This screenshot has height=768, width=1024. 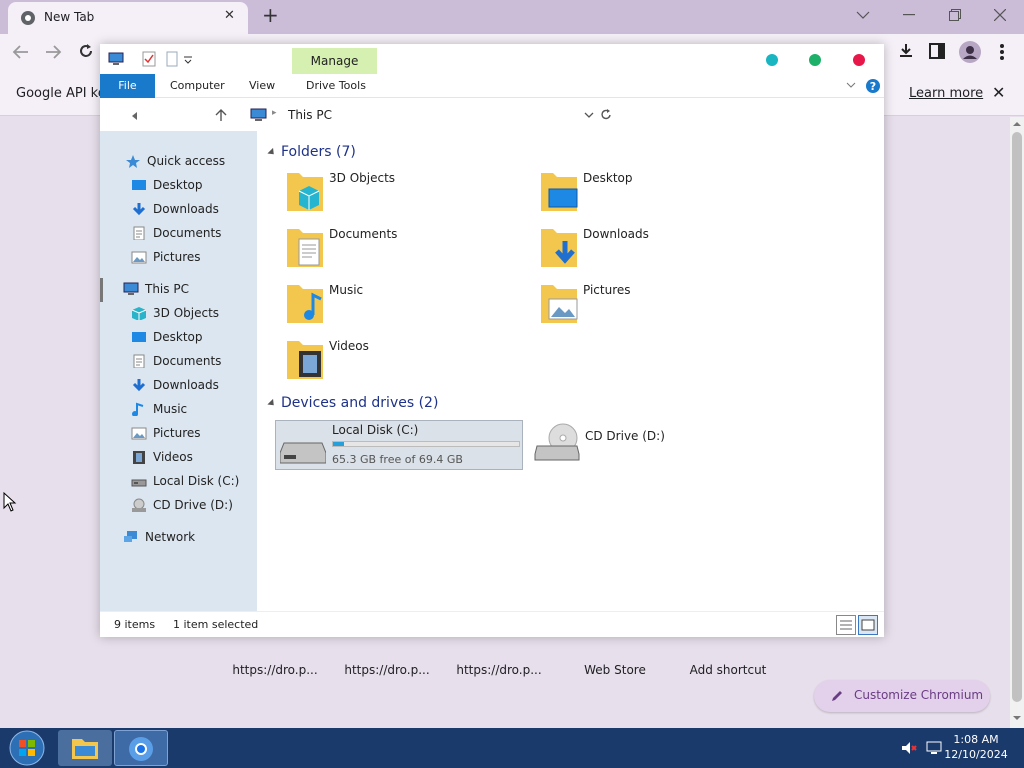 What do you see at coordinates (221, 115) in the screenshot?
I see `up-arrow-icon` at bounding box center [221, 115].